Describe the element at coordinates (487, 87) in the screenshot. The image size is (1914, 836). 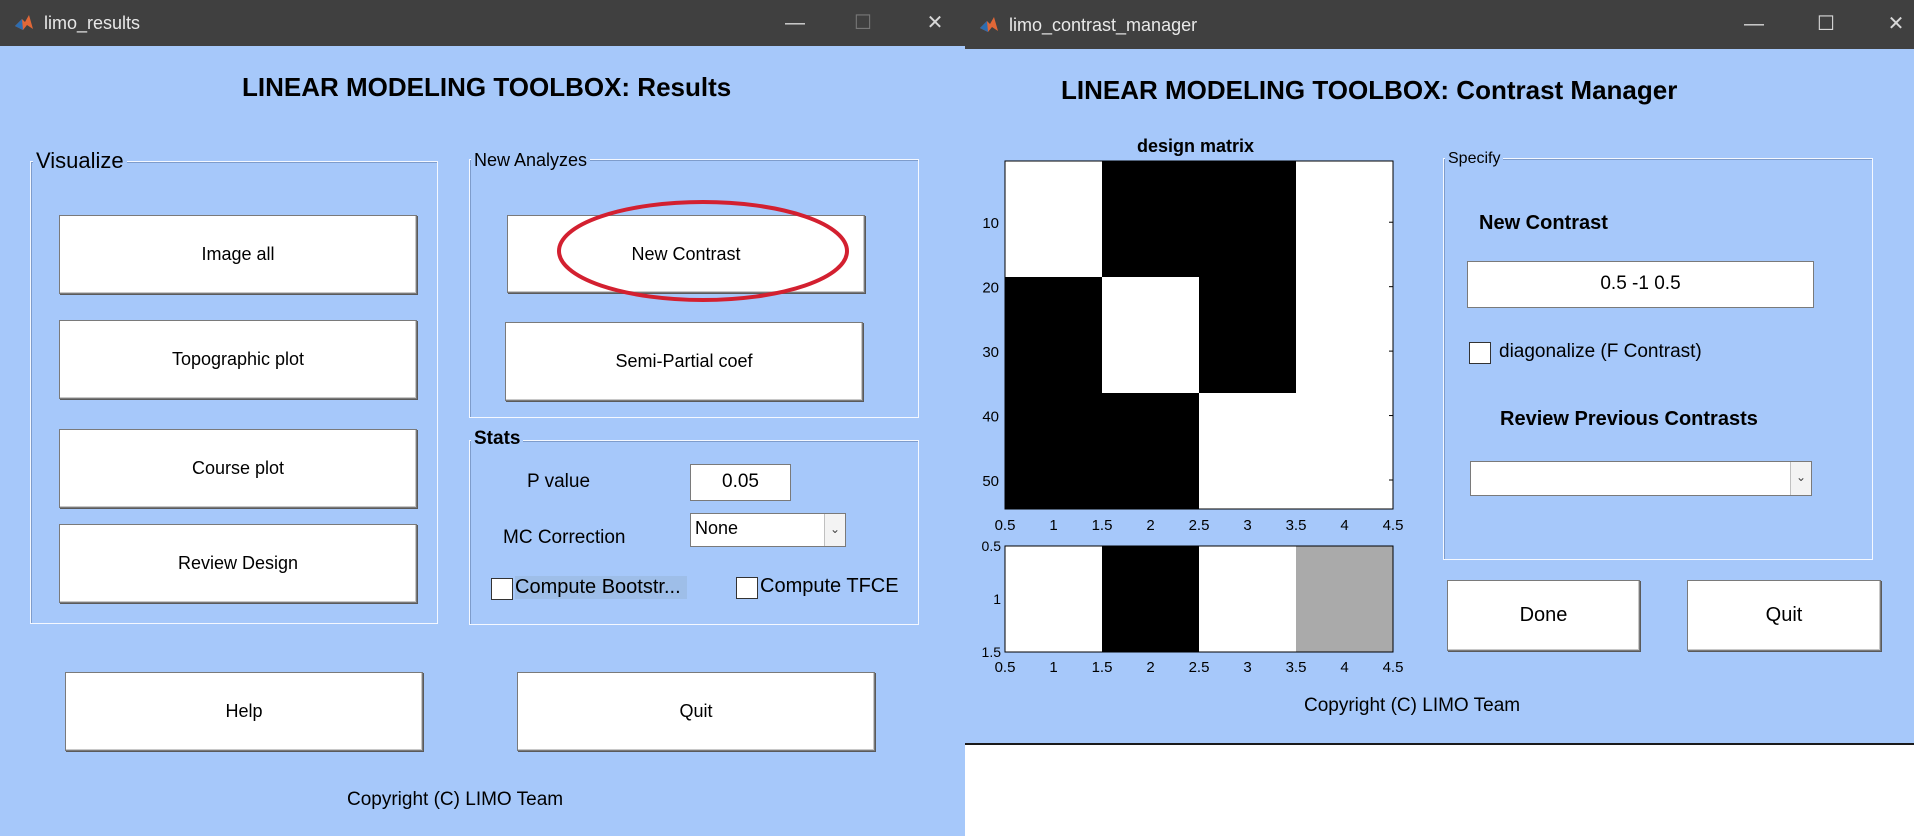
I see `results-heading: LINEAR MODELING TOOLBOX: Results` at that location.